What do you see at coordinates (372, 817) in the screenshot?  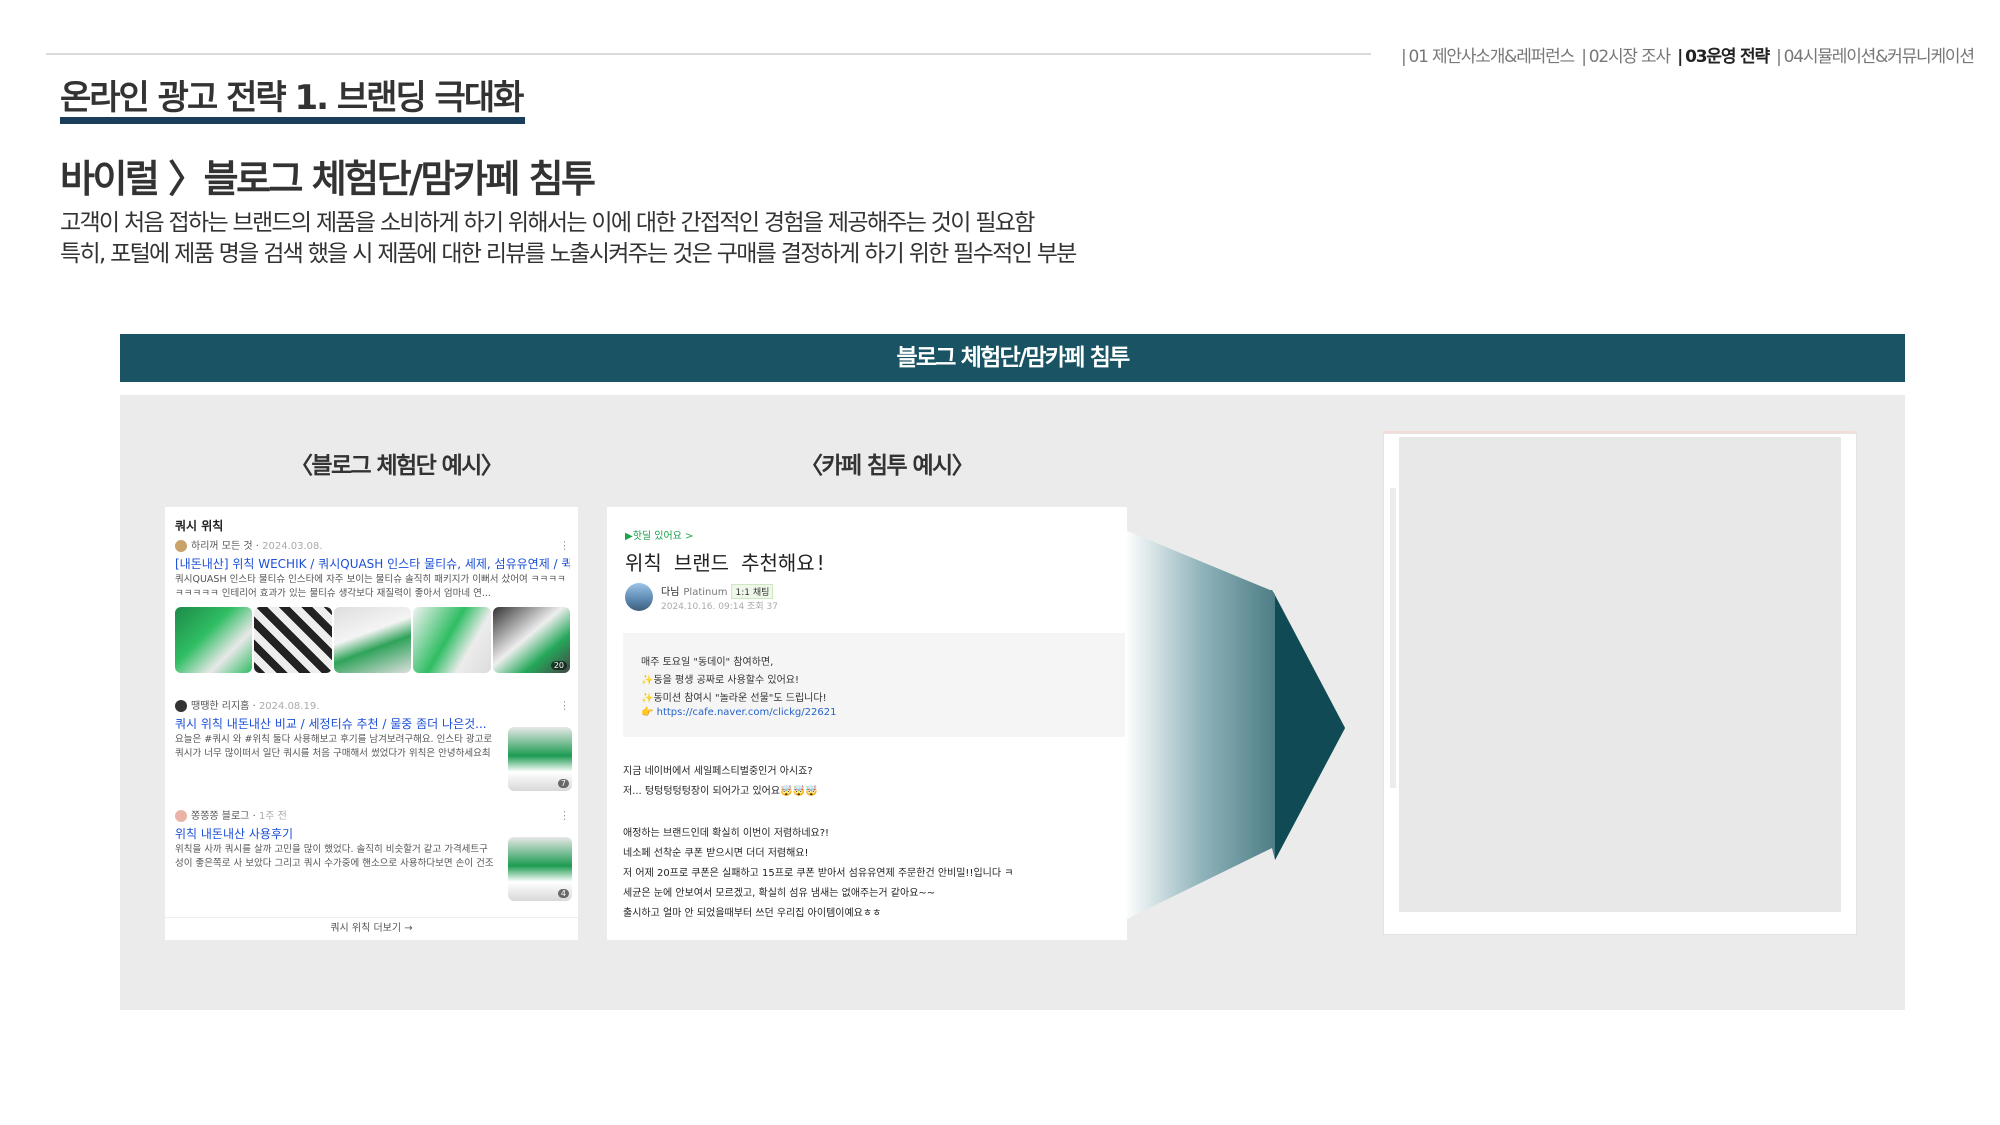 I see `post-meta: 쫑쫑쫑 블로그 · 1주 전` at bounding box center [372, 817].